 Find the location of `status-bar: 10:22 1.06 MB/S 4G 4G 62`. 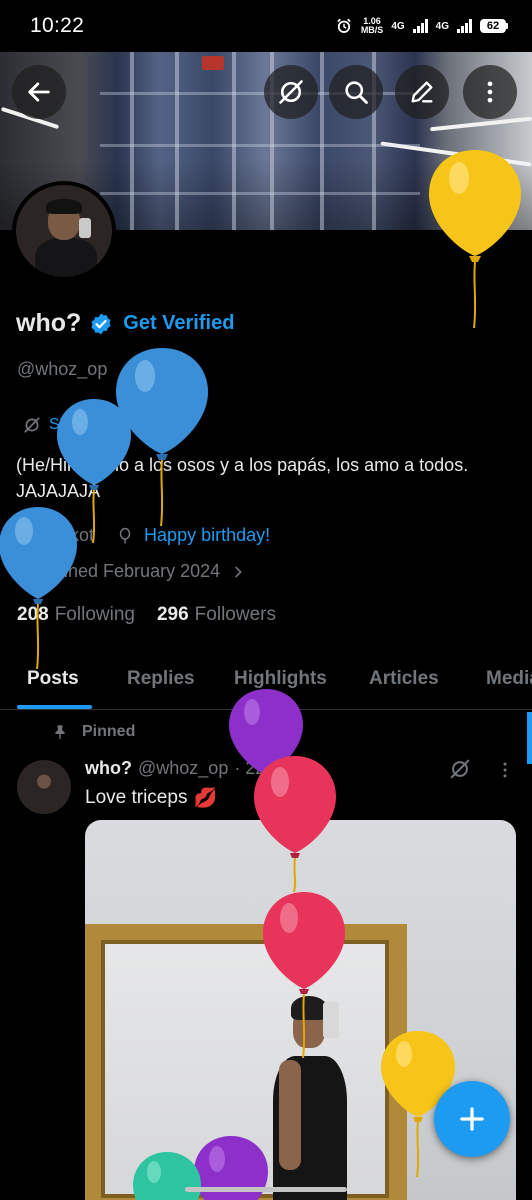

status-bar: 10:22 1.06 MB/S 4G 4G 62 is located at coordinates (266, 26).